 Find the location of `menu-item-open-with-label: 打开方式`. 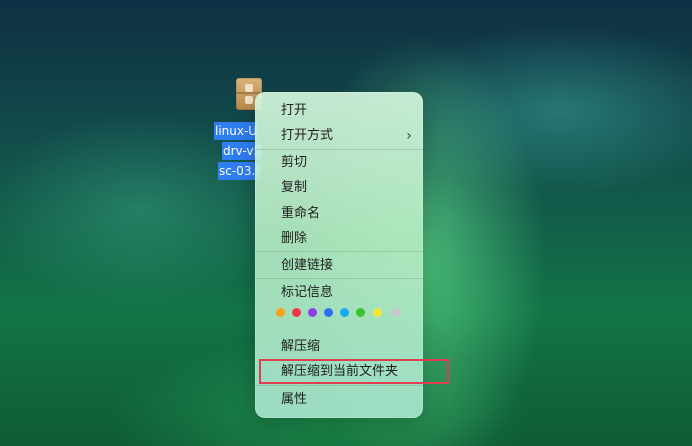

menu-item-open-with-label: 打开方式 is located at coordinates (307, 135).